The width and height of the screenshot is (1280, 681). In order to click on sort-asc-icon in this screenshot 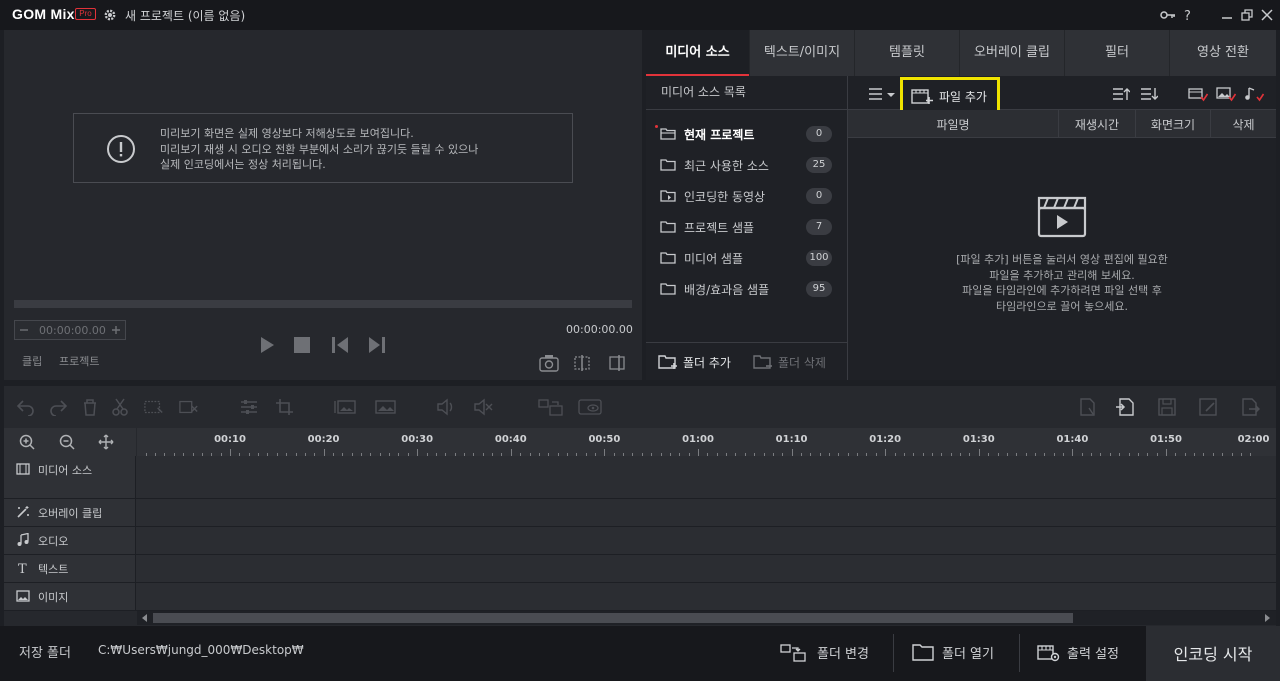, I will do `click(1121, 94)`.